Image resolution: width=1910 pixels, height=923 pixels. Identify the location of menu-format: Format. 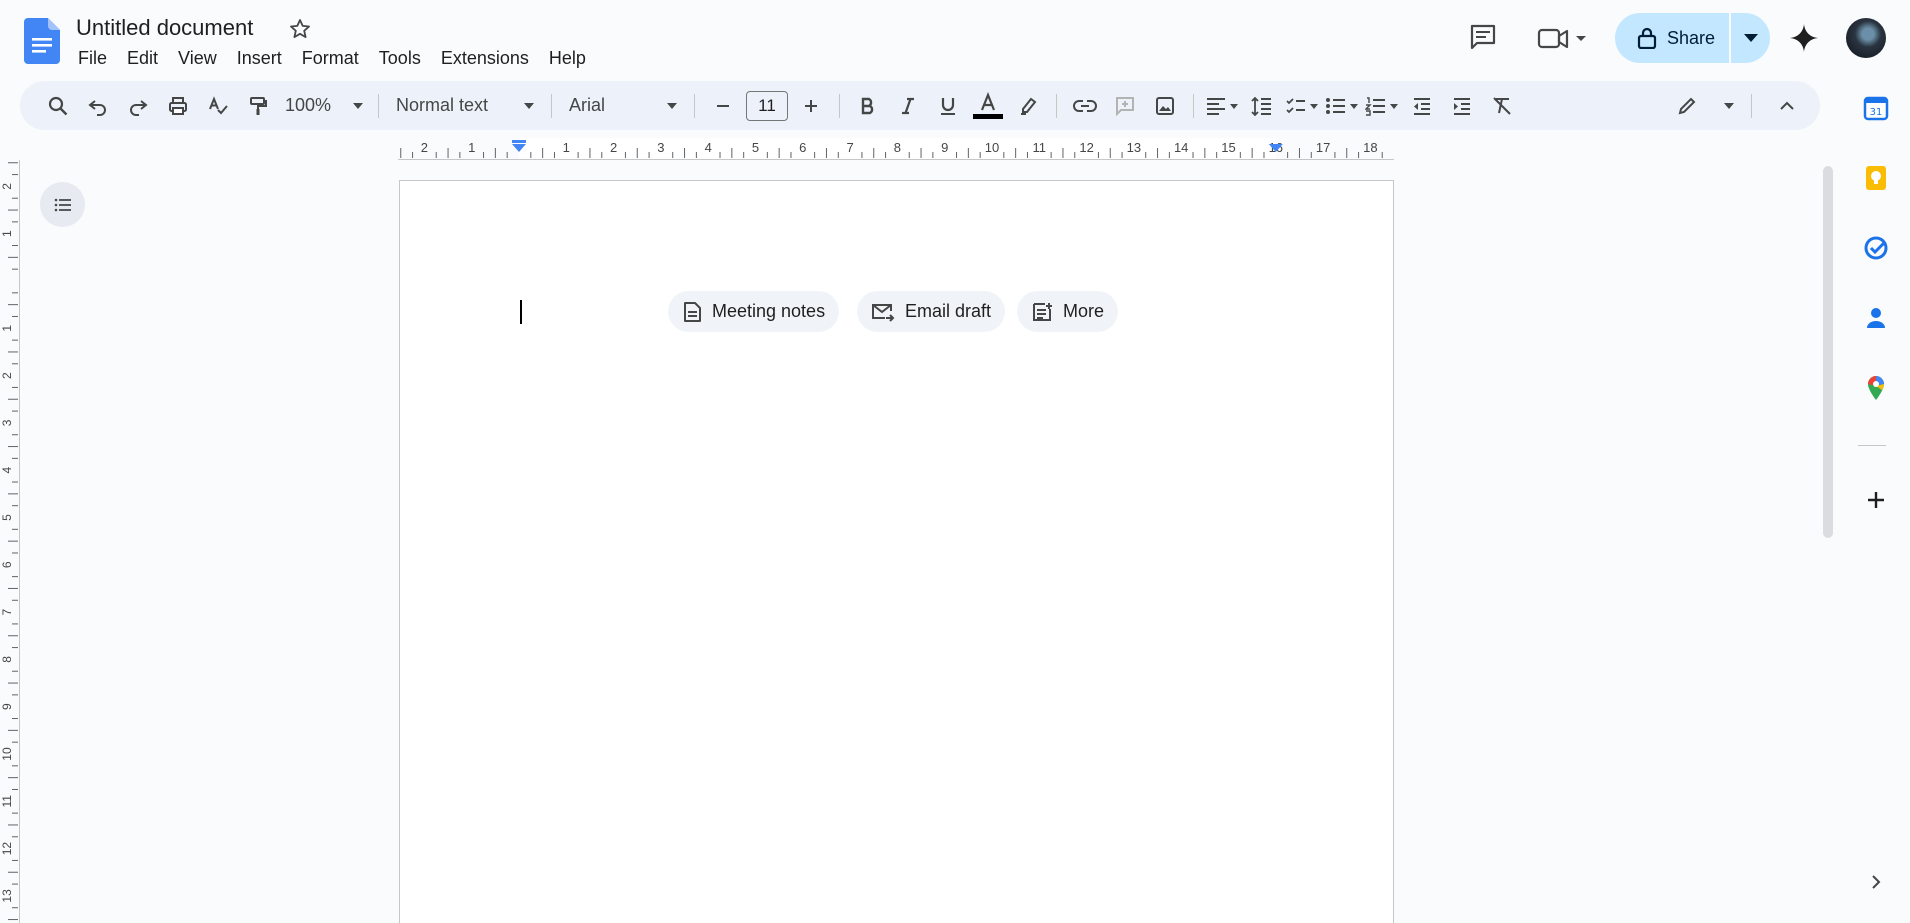
(330, 58).